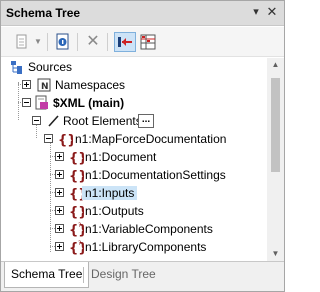 The width and height of the screenshot is (320, 292). Describe the element at coordinates (149, 229) in the screenshot. I see `tree-node-label: n1:VariableComponents` at that location.